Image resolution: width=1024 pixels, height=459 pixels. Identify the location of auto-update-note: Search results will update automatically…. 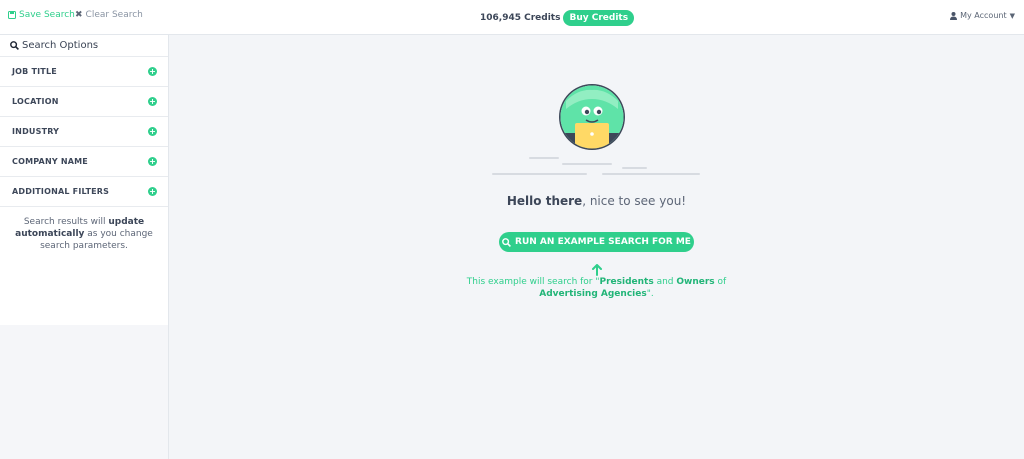
(84, 234).